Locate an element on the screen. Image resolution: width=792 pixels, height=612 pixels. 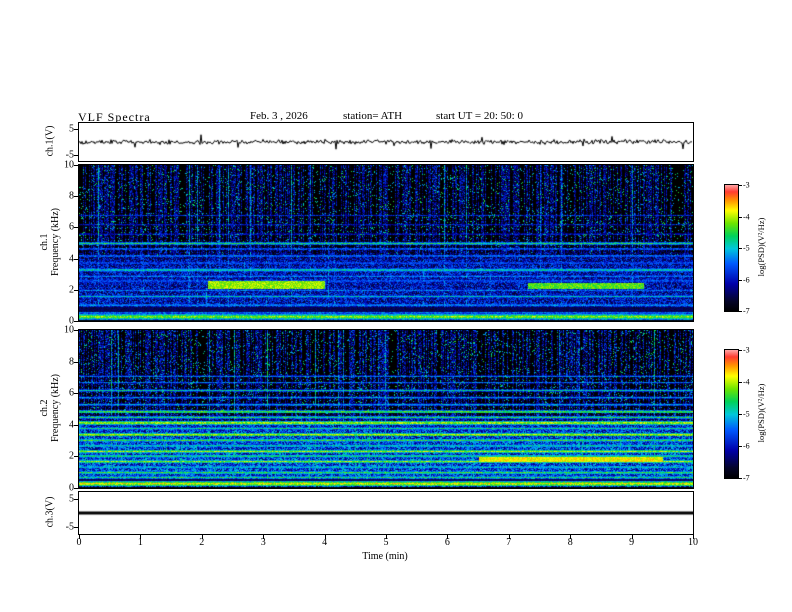
figure-date: Feb. 3 , 2026 is located at coordinates (279, 116).